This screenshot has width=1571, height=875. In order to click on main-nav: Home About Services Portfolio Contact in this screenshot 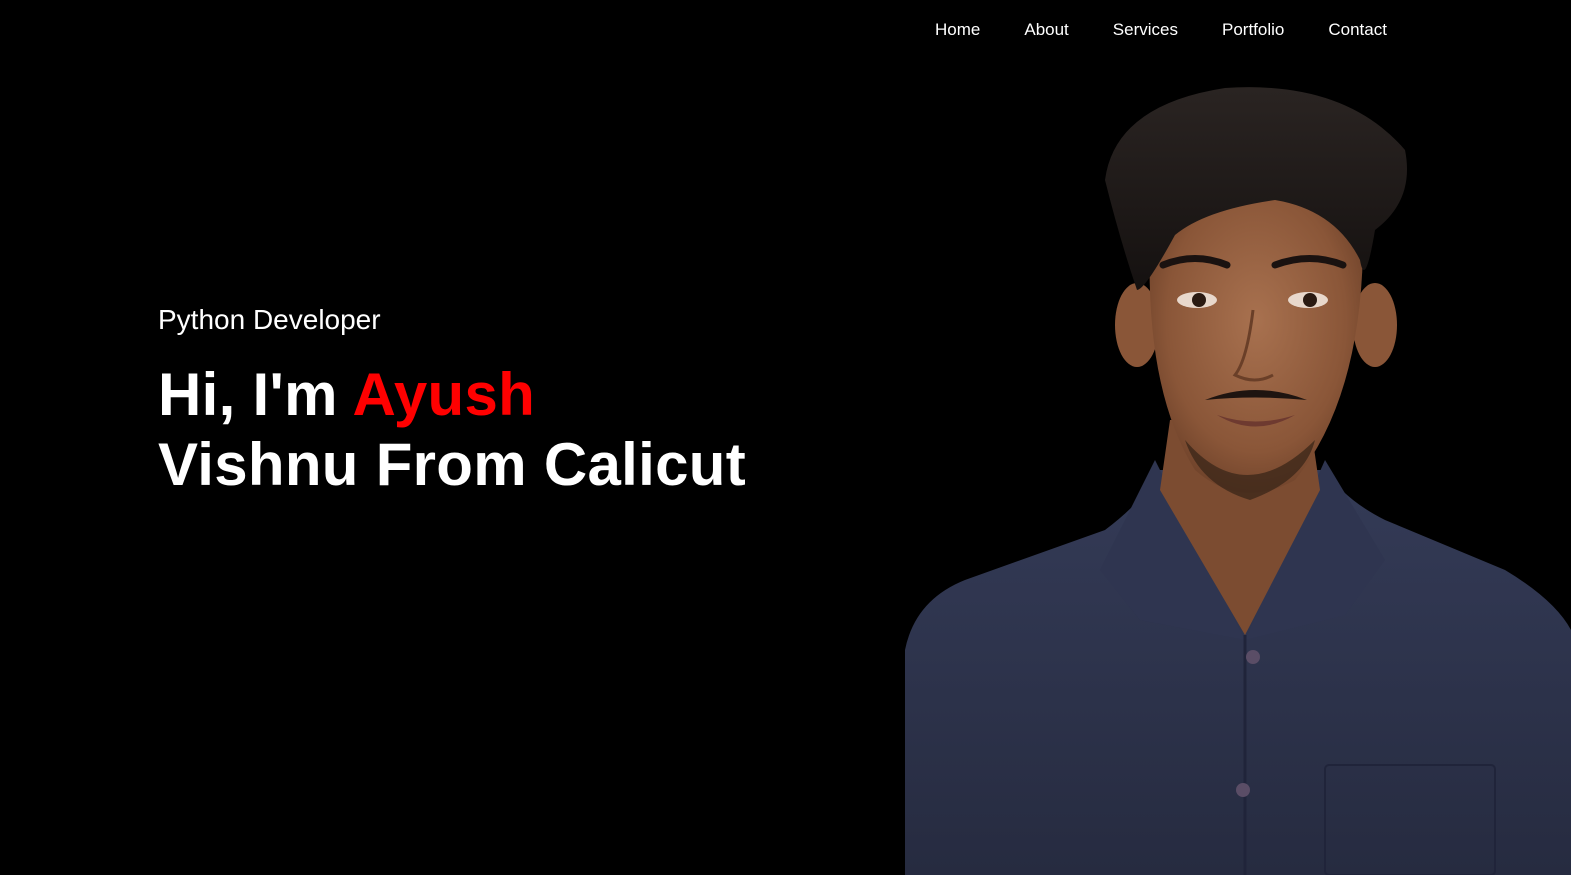, I will do `click(1161, 30)`.